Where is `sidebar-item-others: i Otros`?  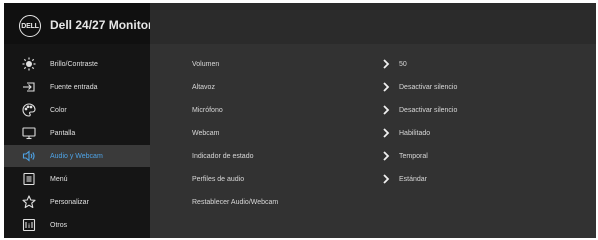 sidebar-item-others: i Otros is located at coordinates (77, 225).